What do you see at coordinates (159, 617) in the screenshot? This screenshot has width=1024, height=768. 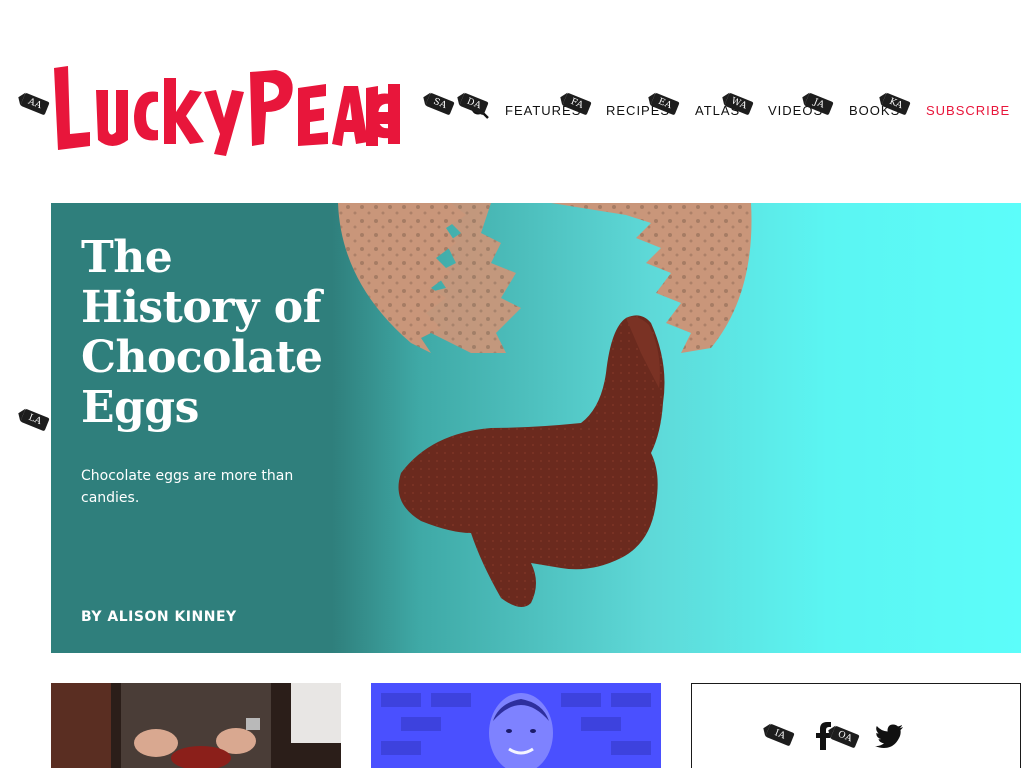 I see `hero-byline: BY ALISON KINNEY` at bounding box center [159, 617].